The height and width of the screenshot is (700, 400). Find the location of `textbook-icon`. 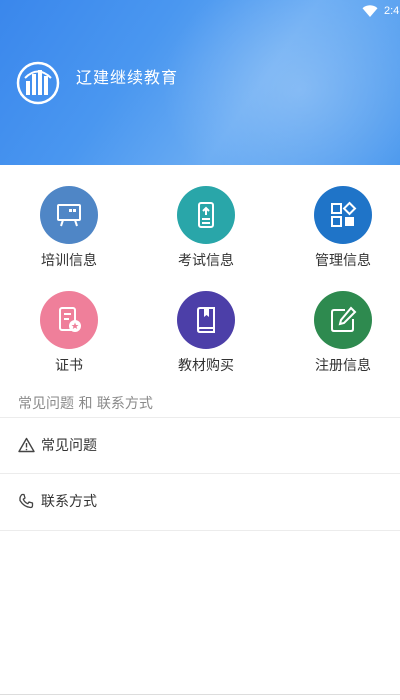

textbook-icon is located at coordinates (206, 320).